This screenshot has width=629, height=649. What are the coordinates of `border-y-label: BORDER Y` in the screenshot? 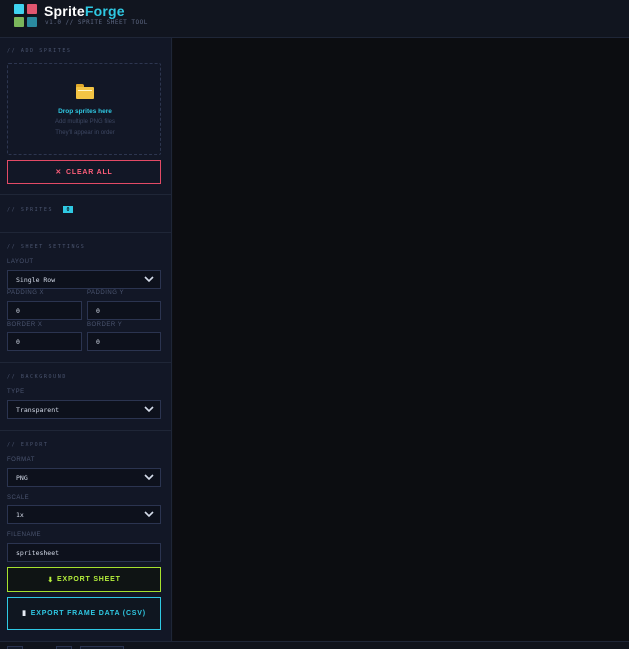 It's located at (105, 325).